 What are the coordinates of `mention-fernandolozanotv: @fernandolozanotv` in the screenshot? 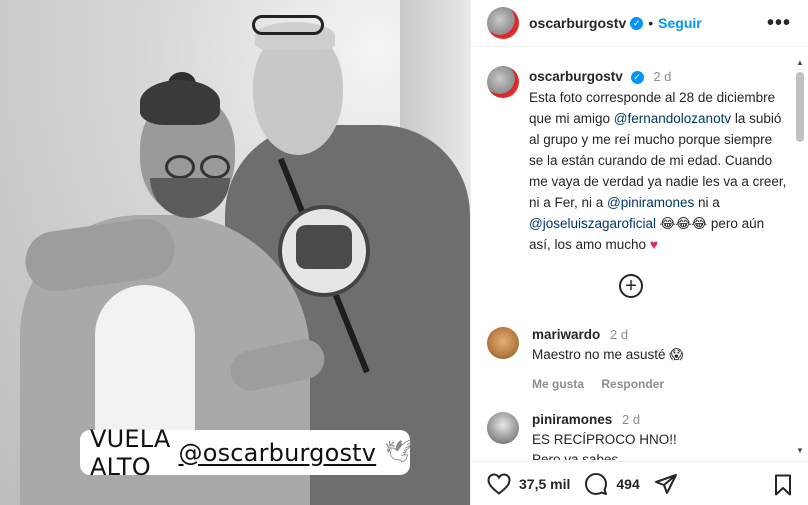 It's located at (672, 118).